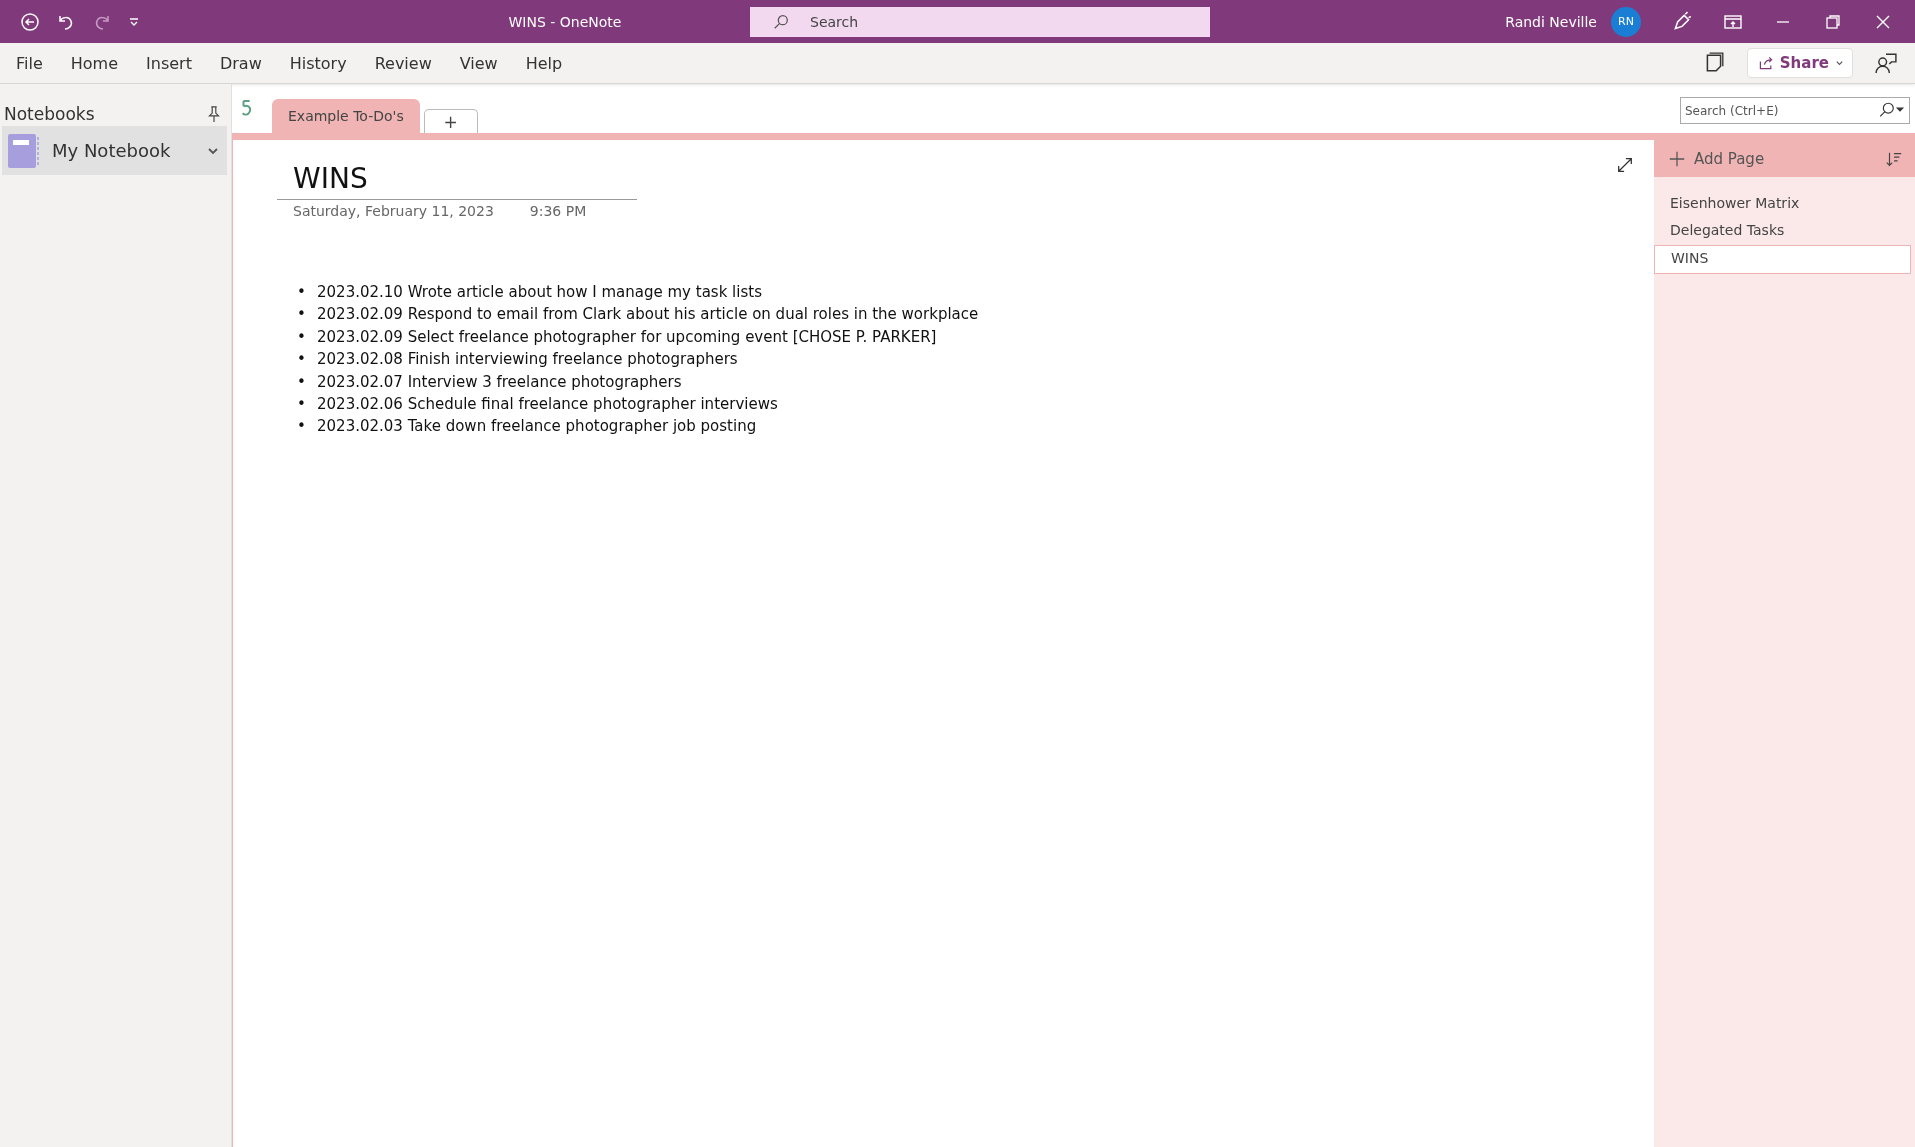 The height and width of the screenshot is (1147, 1915). What do you see at coordinates (1839, 63) in the screenshot?
I see `caret-icon` at bounding box center [1839, 63].